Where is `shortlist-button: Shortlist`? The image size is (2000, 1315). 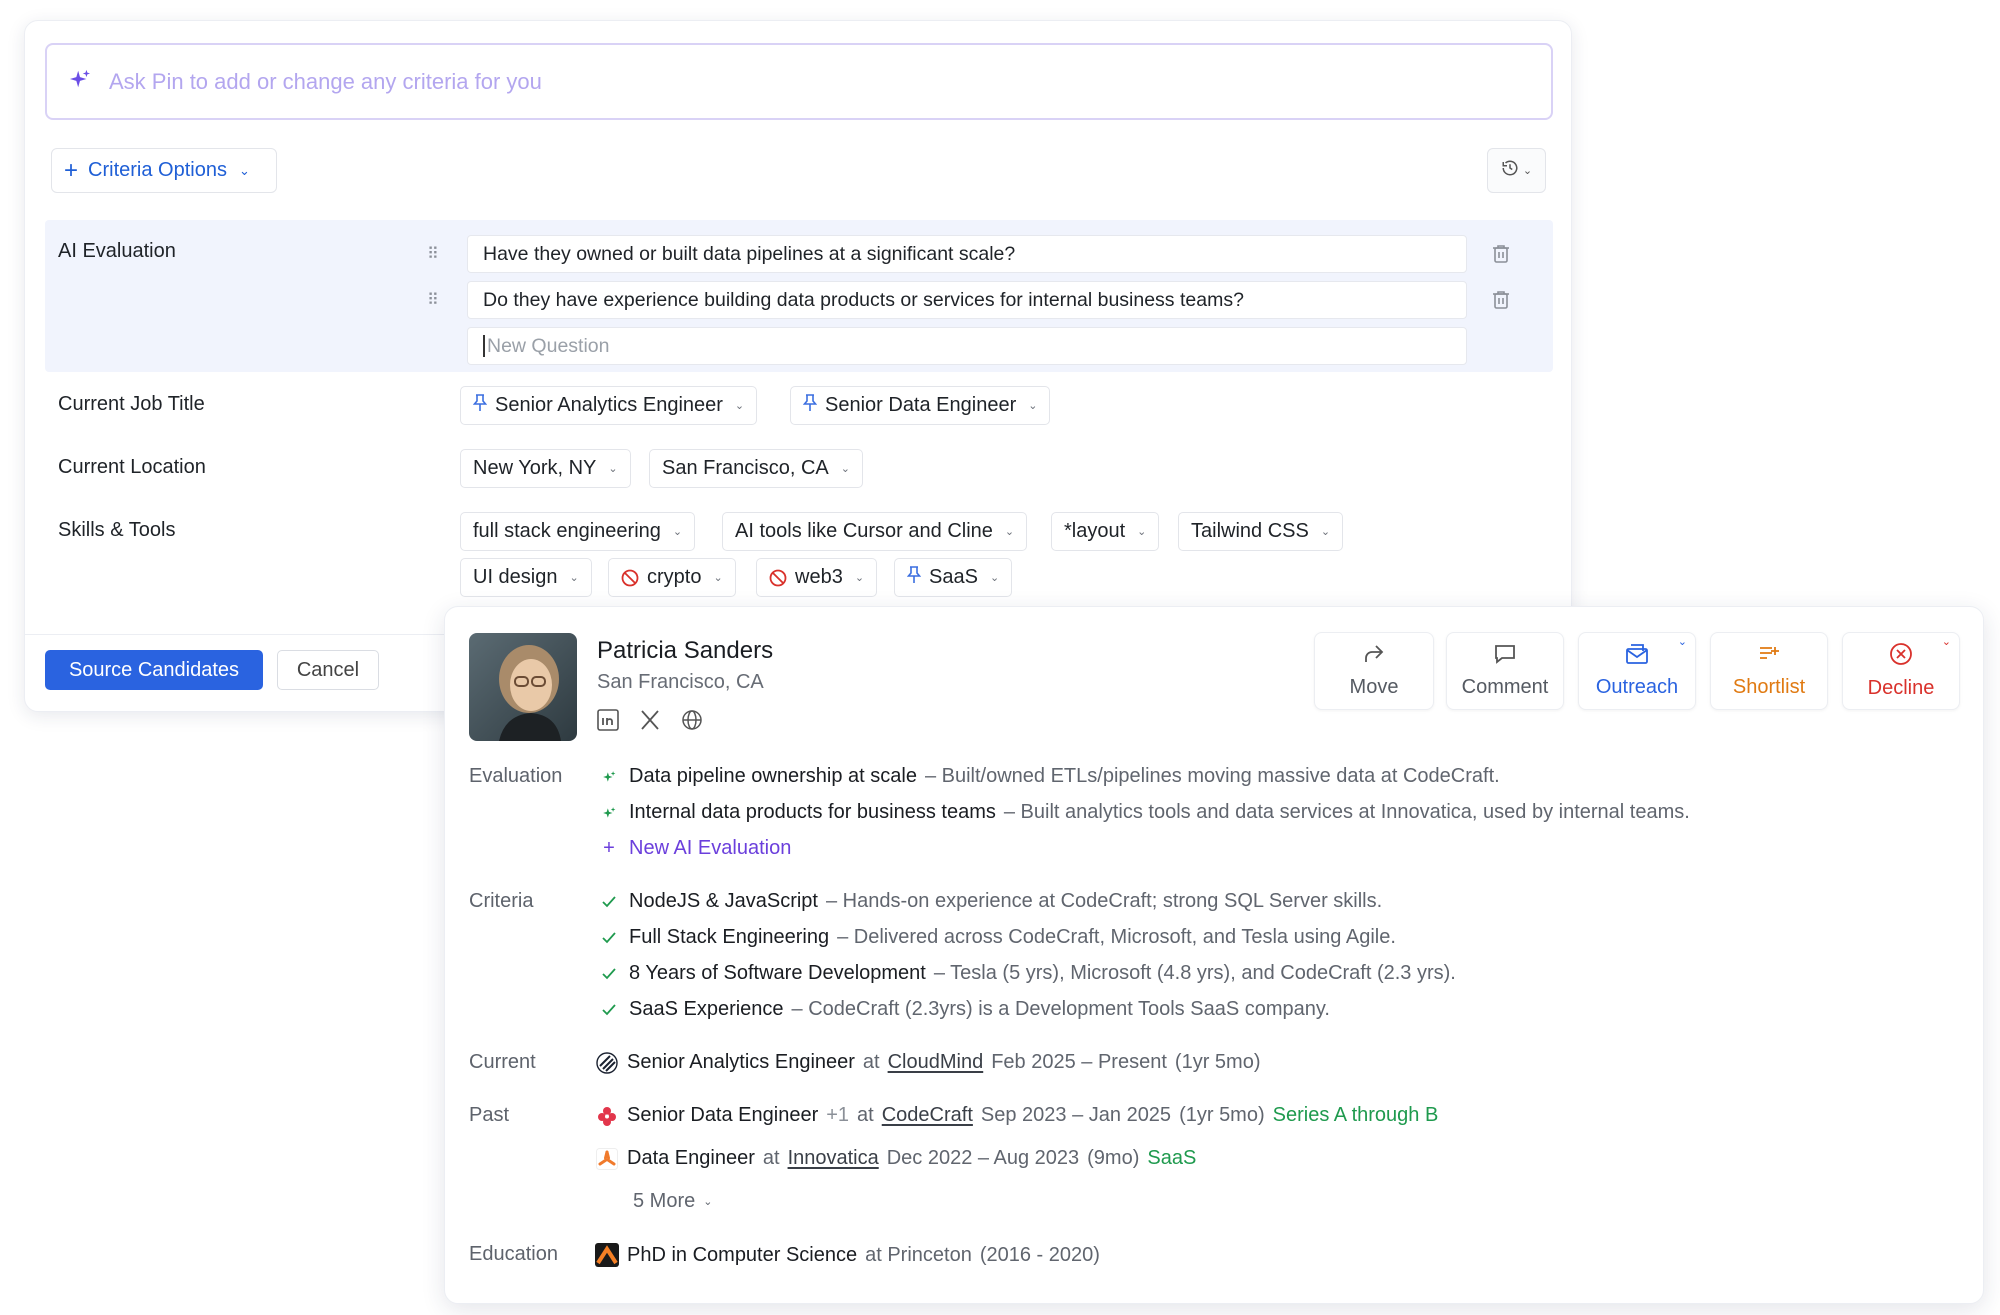 shortlist-button: Shortlist is located at coordinates (1769, 671).